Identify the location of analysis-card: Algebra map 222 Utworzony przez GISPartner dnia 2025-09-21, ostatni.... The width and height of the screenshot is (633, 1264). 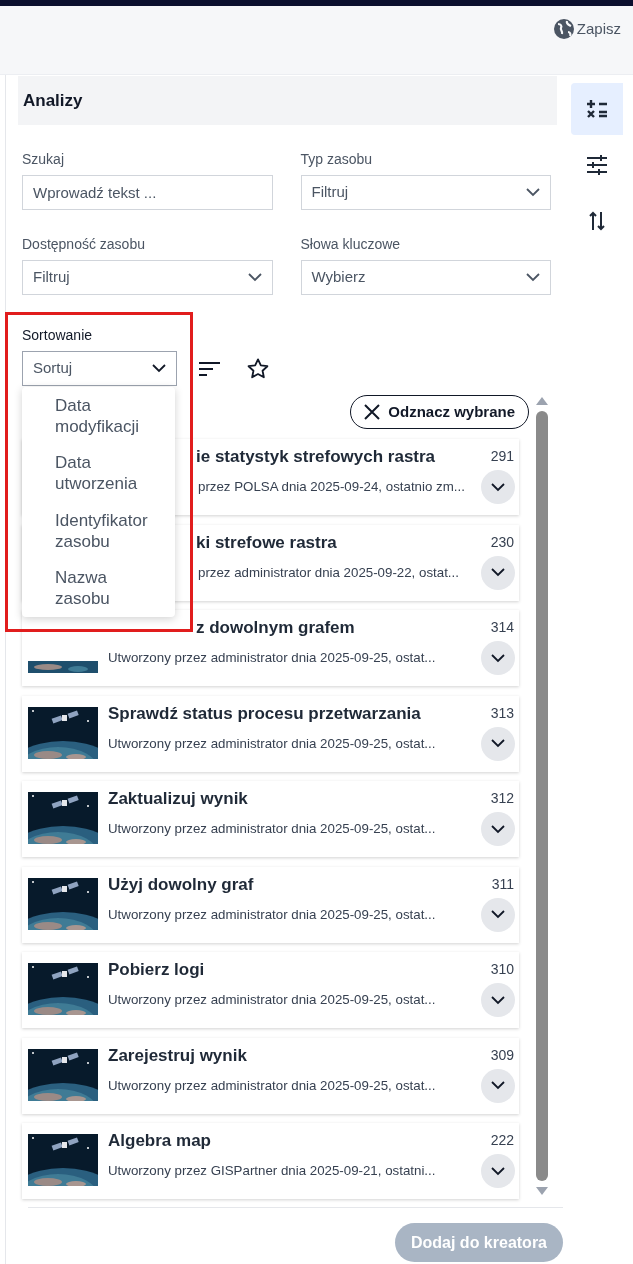
(270, 1161).